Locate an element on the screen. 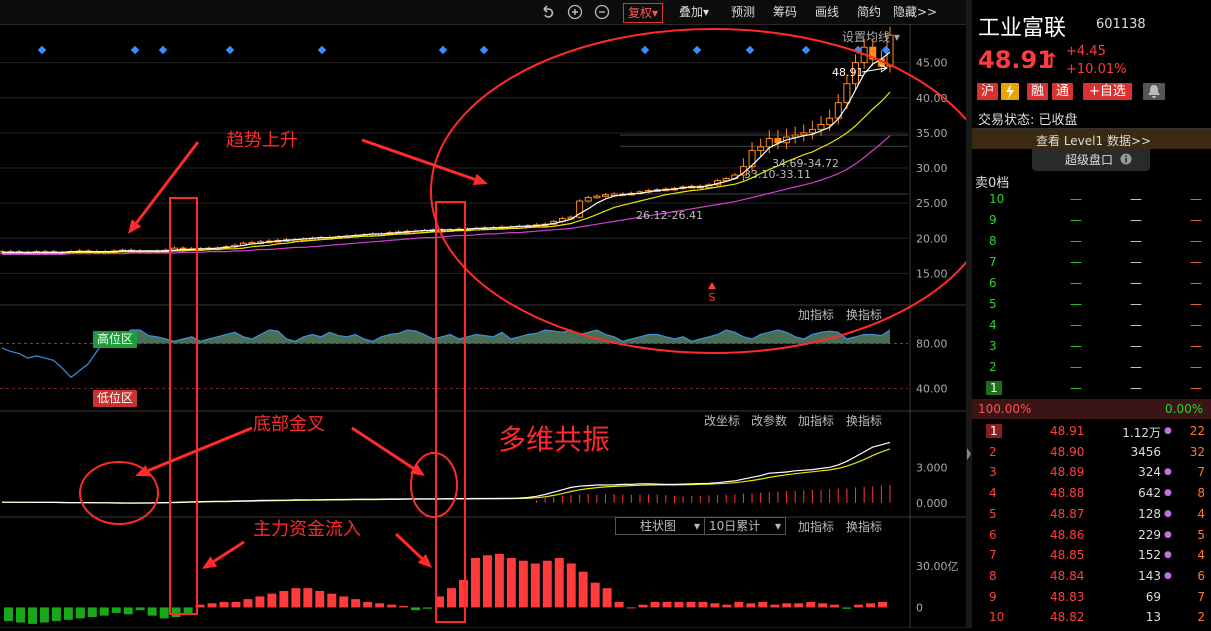  buy-price: 48.87 is located at coordinates (1067, 513).